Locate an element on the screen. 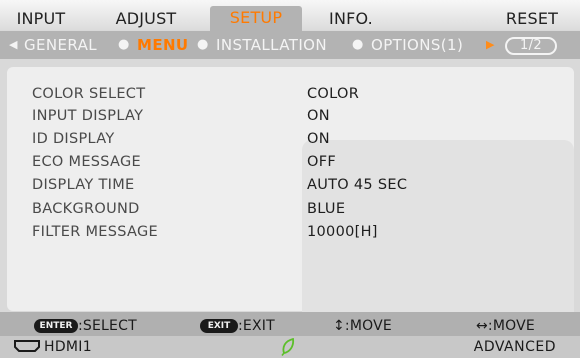 This screenshot has width=580, height=358. tab-adjust: ADJUST is located at coordinates (146, 18).